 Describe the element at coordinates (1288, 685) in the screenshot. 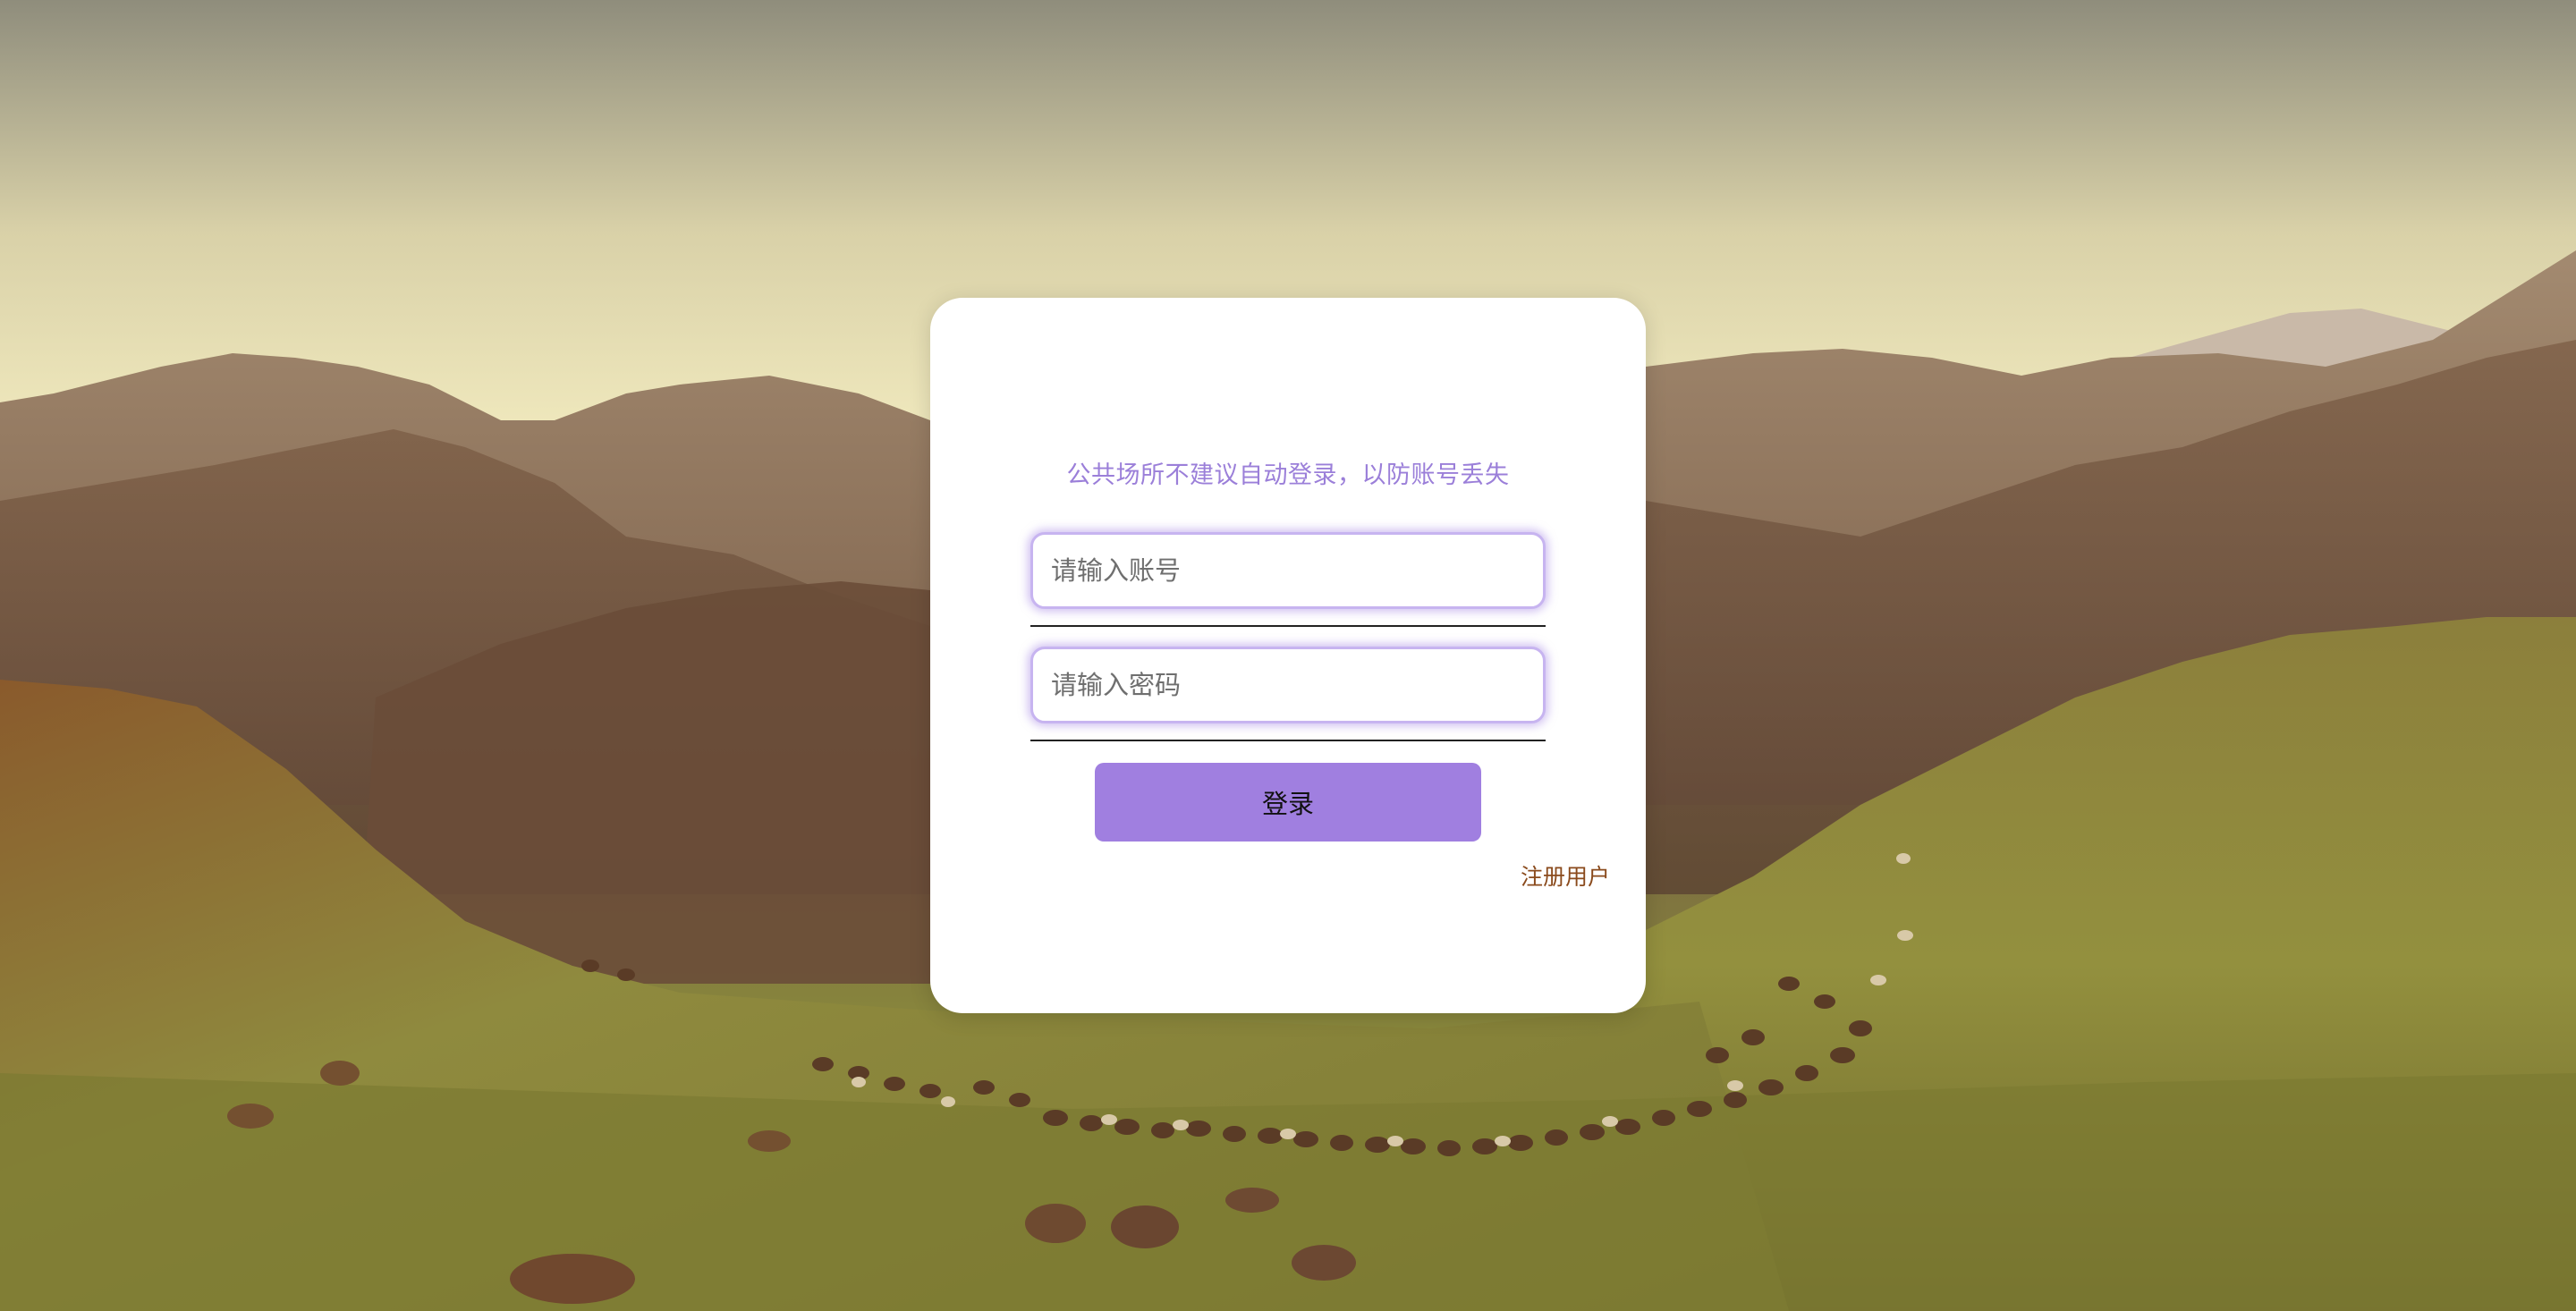

I see `password-input` at that location.